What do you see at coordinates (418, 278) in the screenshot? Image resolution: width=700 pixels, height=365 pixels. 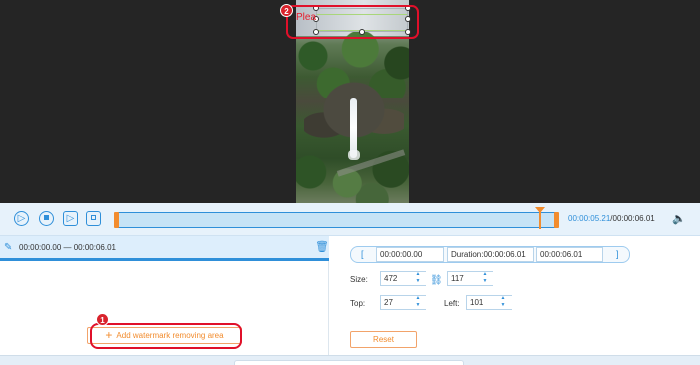 I see `width-stepper: ▲ ▼` at bounding box center [418, 278].